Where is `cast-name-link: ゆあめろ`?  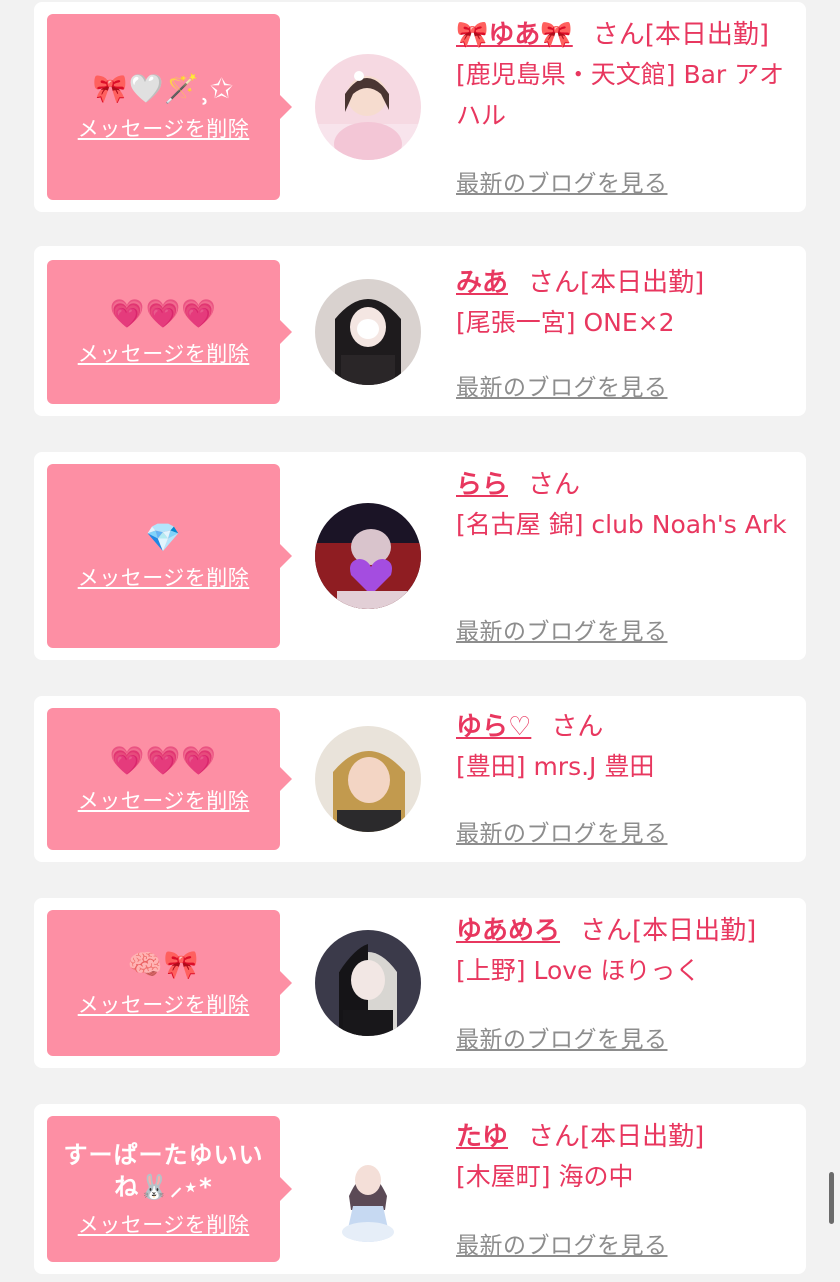 cast-name-link: ゆあめろ is located at coordinates (508, 931).